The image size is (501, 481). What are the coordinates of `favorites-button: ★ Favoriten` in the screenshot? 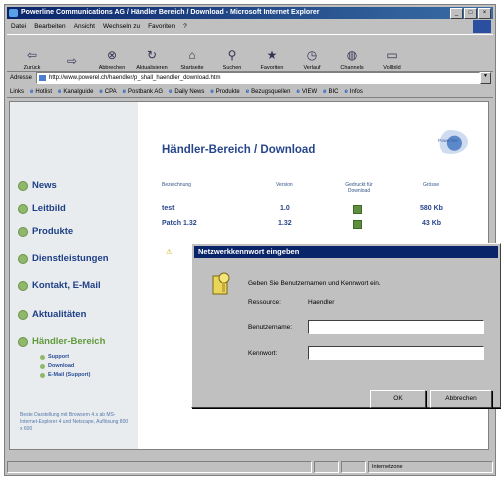 It's located at (272, 55).